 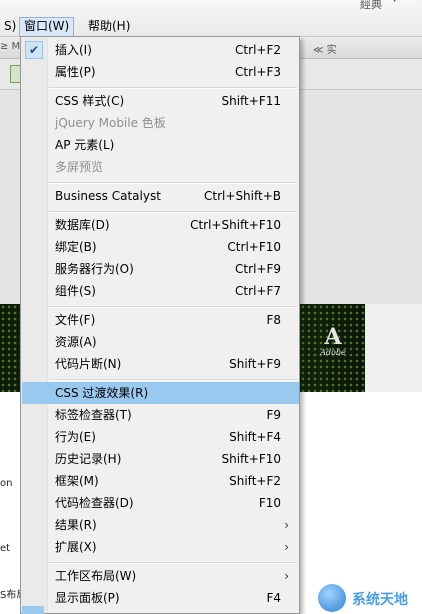 What do you see at coordinates (160, 437) in the screenshot?
I see `menu-item-behaviors: 行为(E) Shift+F4` at bounding box center [160, 437].